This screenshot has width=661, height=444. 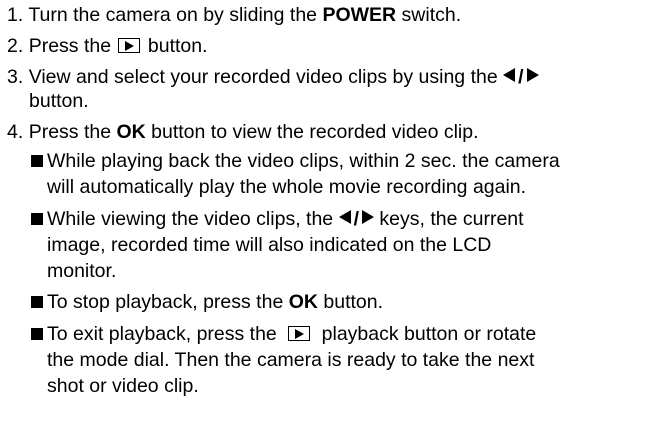 I want to click on step-text: button to view the recorded video clip., so click(x=315, y=132).